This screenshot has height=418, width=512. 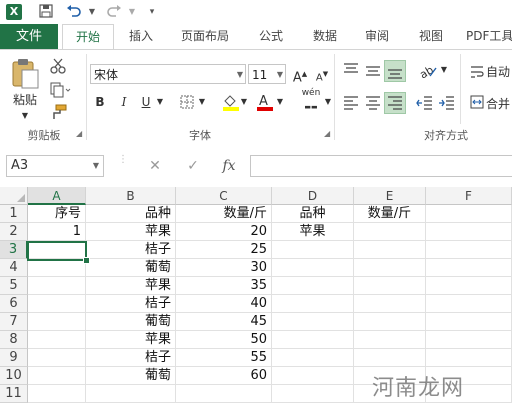 I want to click on underline-button: U, so click(x=146, y=102).